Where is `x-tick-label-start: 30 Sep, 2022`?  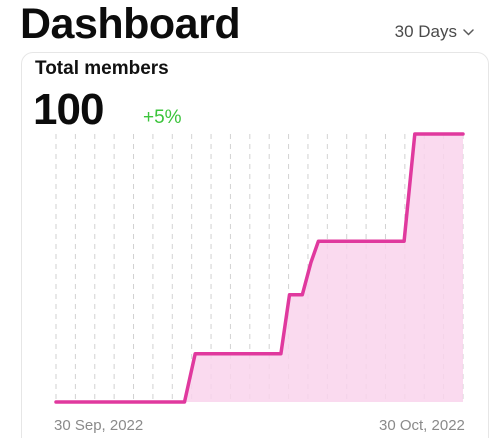
x-tick-label-start: 30 Sep, 2022 is located at coordinates (99, 425).